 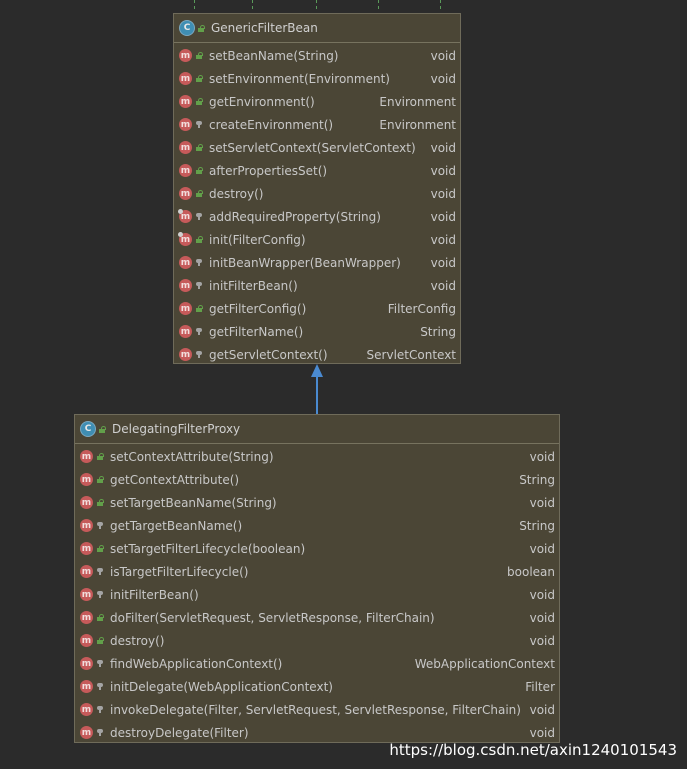 What do you see at coordinates (299, 78) in the screenshot?
I see `method-signature: setEnvironment(Environment)` at bounding box center [299, 78].